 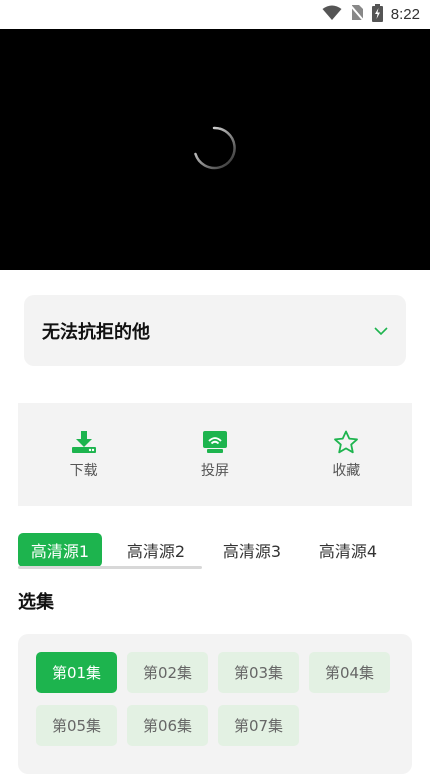 What do you see at coordinates (258, 725) in the screenshot?
I see `episode-item-7: 第07集` at bounding box center [258, 725].